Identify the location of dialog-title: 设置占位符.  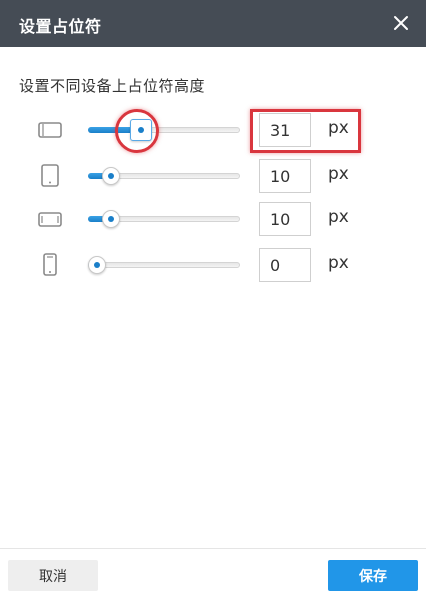
(60, 26).